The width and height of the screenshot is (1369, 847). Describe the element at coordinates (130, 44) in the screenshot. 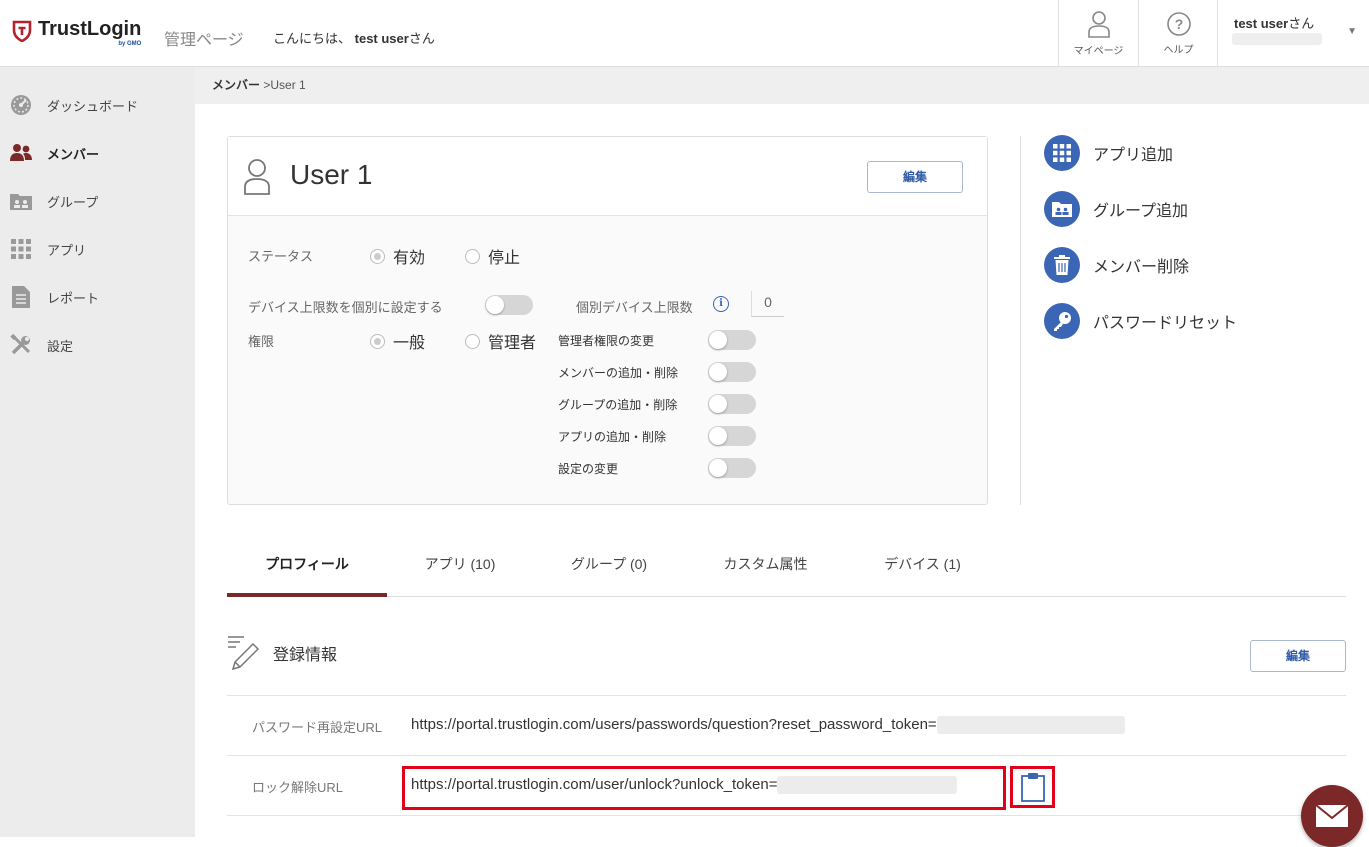

I see `brand-sub: by GMO` at that location.